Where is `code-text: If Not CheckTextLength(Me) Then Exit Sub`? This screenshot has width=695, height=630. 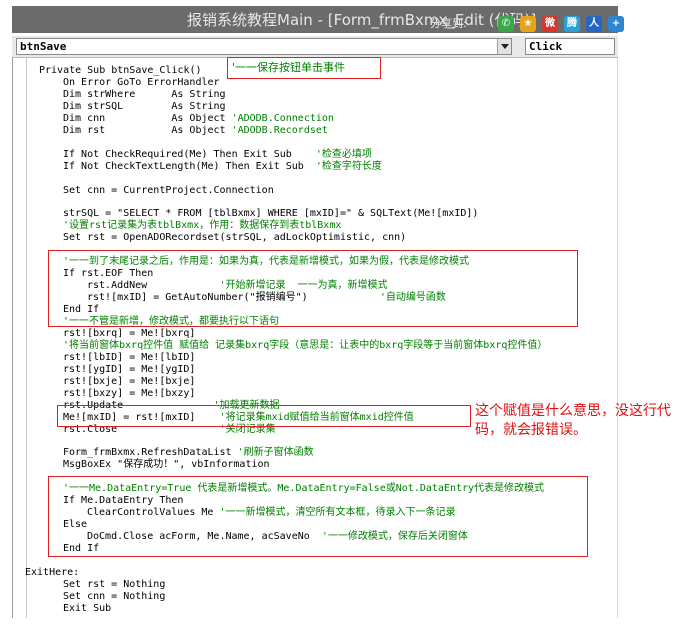
code-text: If Not CheckTextLength(Me) Then Exit Sub is located at coordinates (189, 166).